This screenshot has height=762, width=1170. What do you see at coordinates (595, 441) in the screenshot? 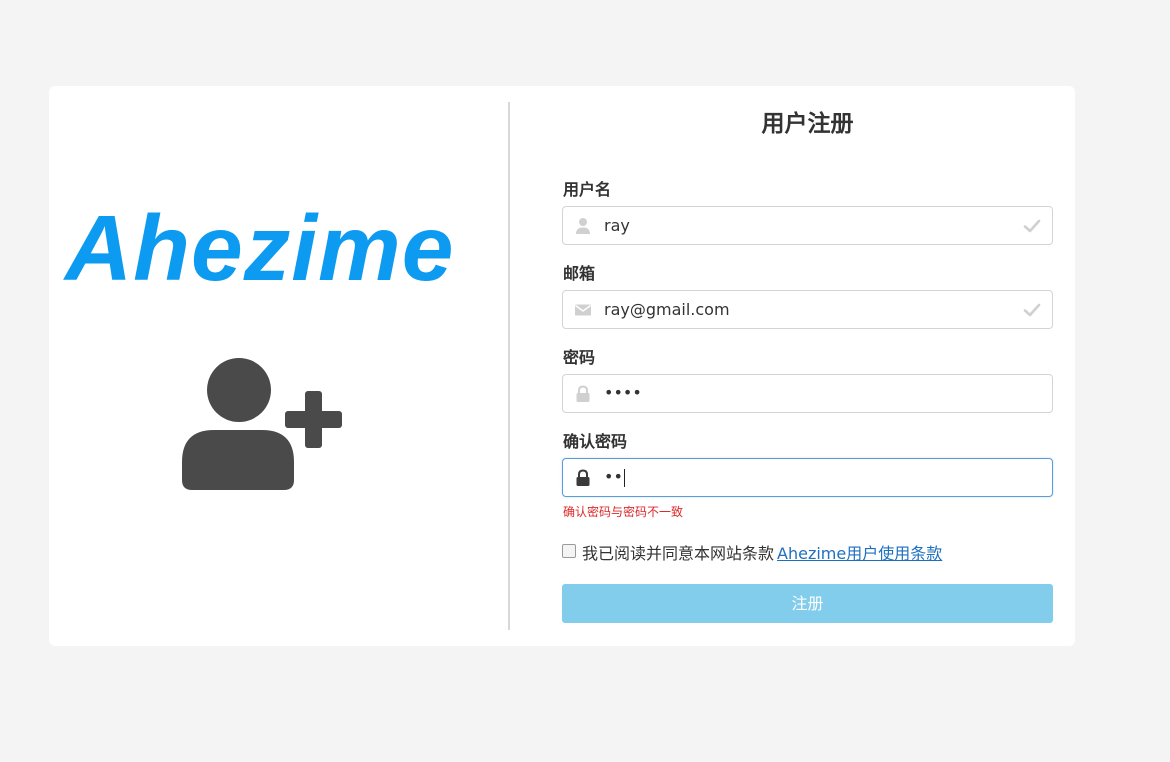
I see `confirm-password-label: 确认密码` at bounding box center [595, 441].